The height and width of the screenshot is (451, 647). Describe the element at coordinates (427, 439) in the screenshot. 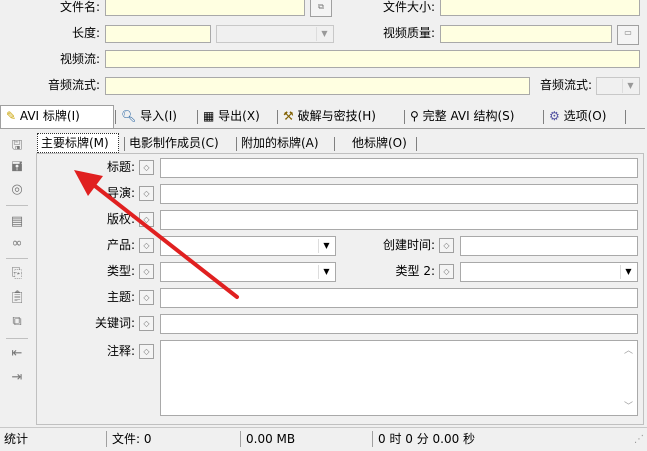

I see `status-time: 0 时 0 分 0.00 秒` at that location.